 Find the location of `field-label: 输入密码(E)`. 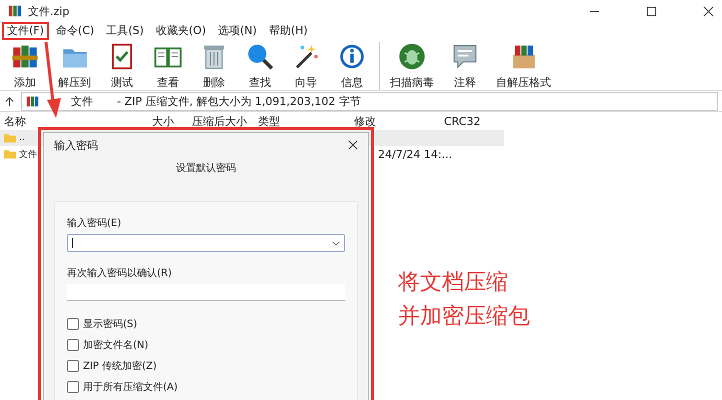

field-label: 输入密码(E) is located at coordinates (94, 223).